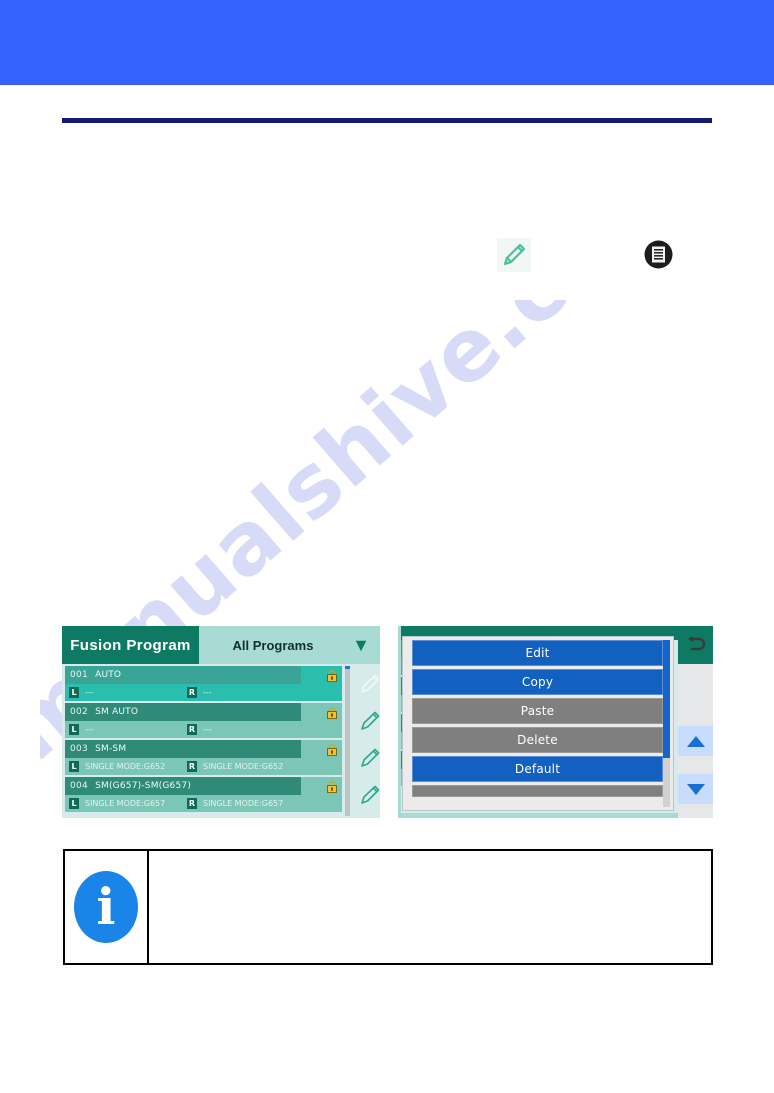 The height and width of the screenshot is (1093, 774). I want to click on menu-item-default: Default, so click(537, 769).